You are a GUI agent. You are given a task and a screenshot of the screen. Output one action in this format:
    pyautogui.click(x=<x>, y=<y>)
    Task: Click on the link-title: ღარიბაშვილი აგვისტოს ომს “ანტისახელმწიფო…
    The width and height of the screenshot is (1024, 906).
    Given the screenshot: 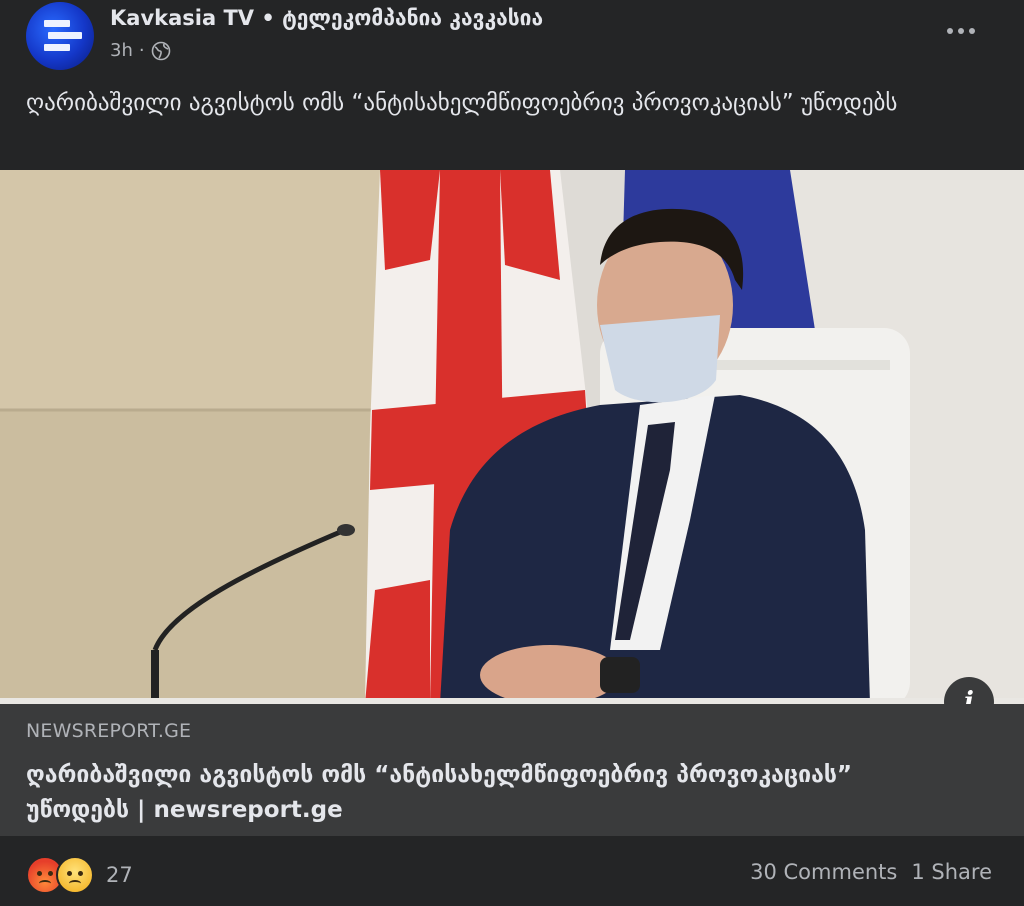 What is the action you would take?
    pyautogui.click(x=476, y=793)
    